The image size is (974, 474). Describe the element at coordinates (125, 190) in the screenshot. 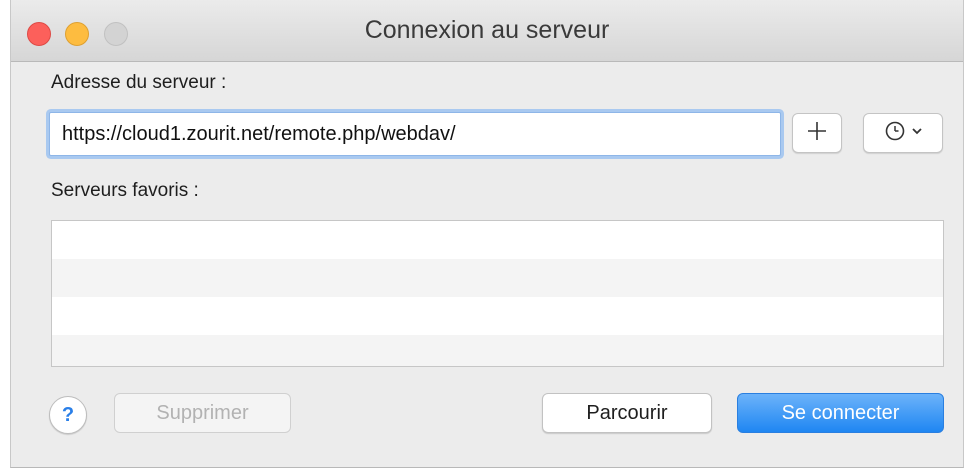

I see `favorite-servers-label: Serveurs favoris :` at that location.